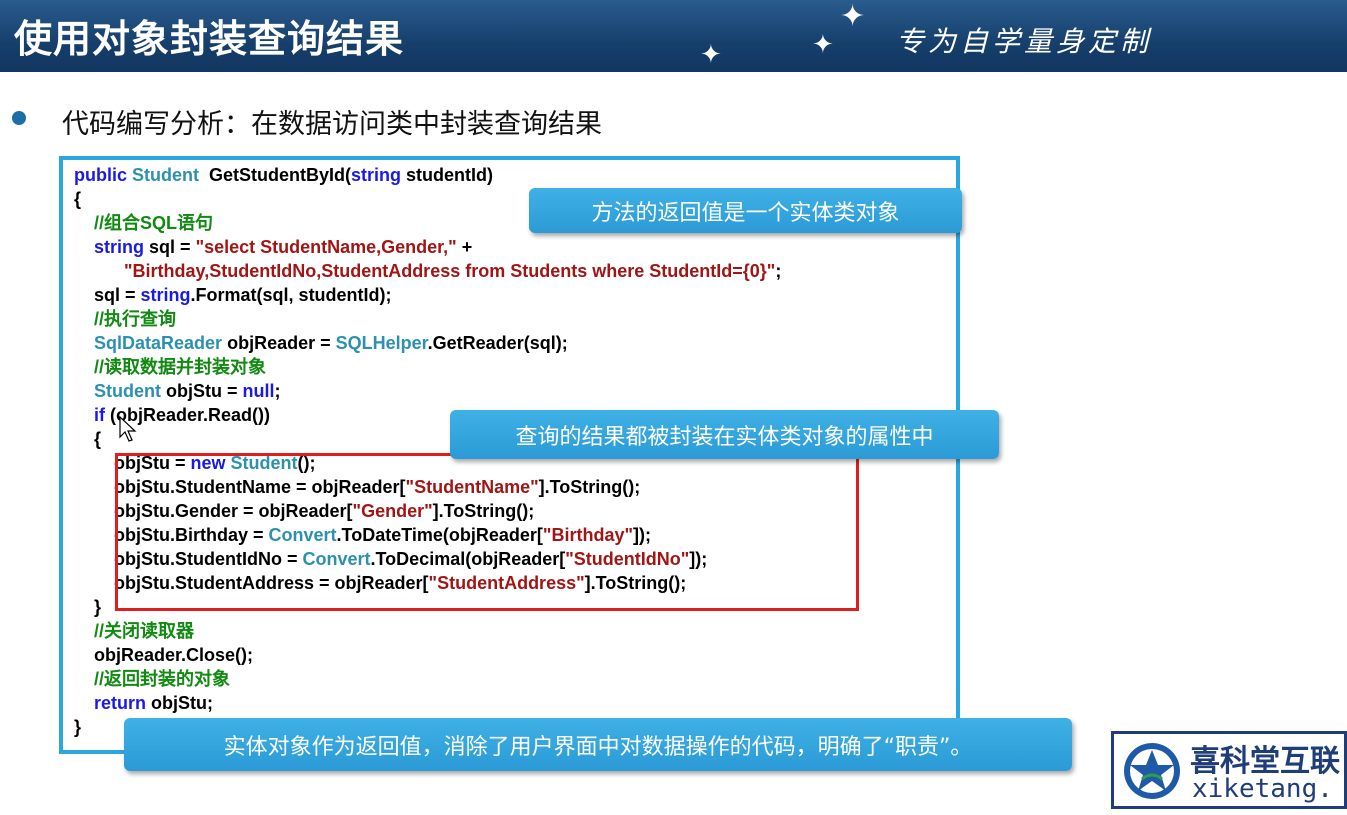 Image resolution: width=1347 pixels, height=815 pixels. What do you see at coordinates (164, 655) in the screenshot?
I see `code-token: objReader.Close();` at bounding box center [164, 655].